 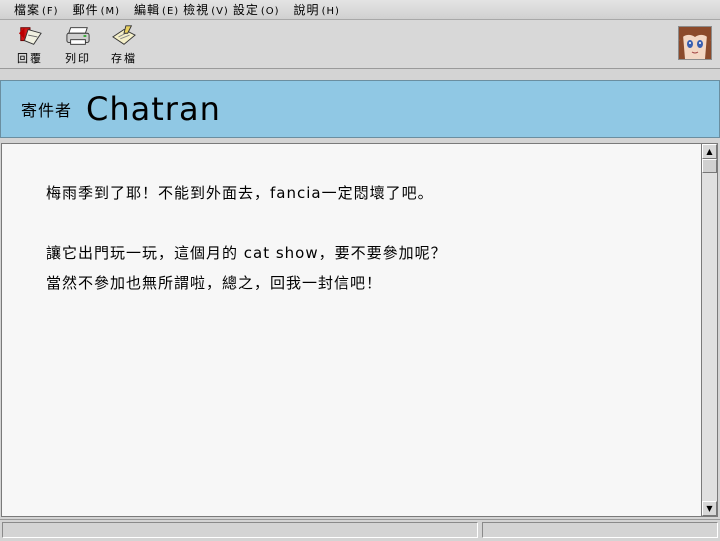 I want to click on save-button: 存檔, so click(x=124, y=45).